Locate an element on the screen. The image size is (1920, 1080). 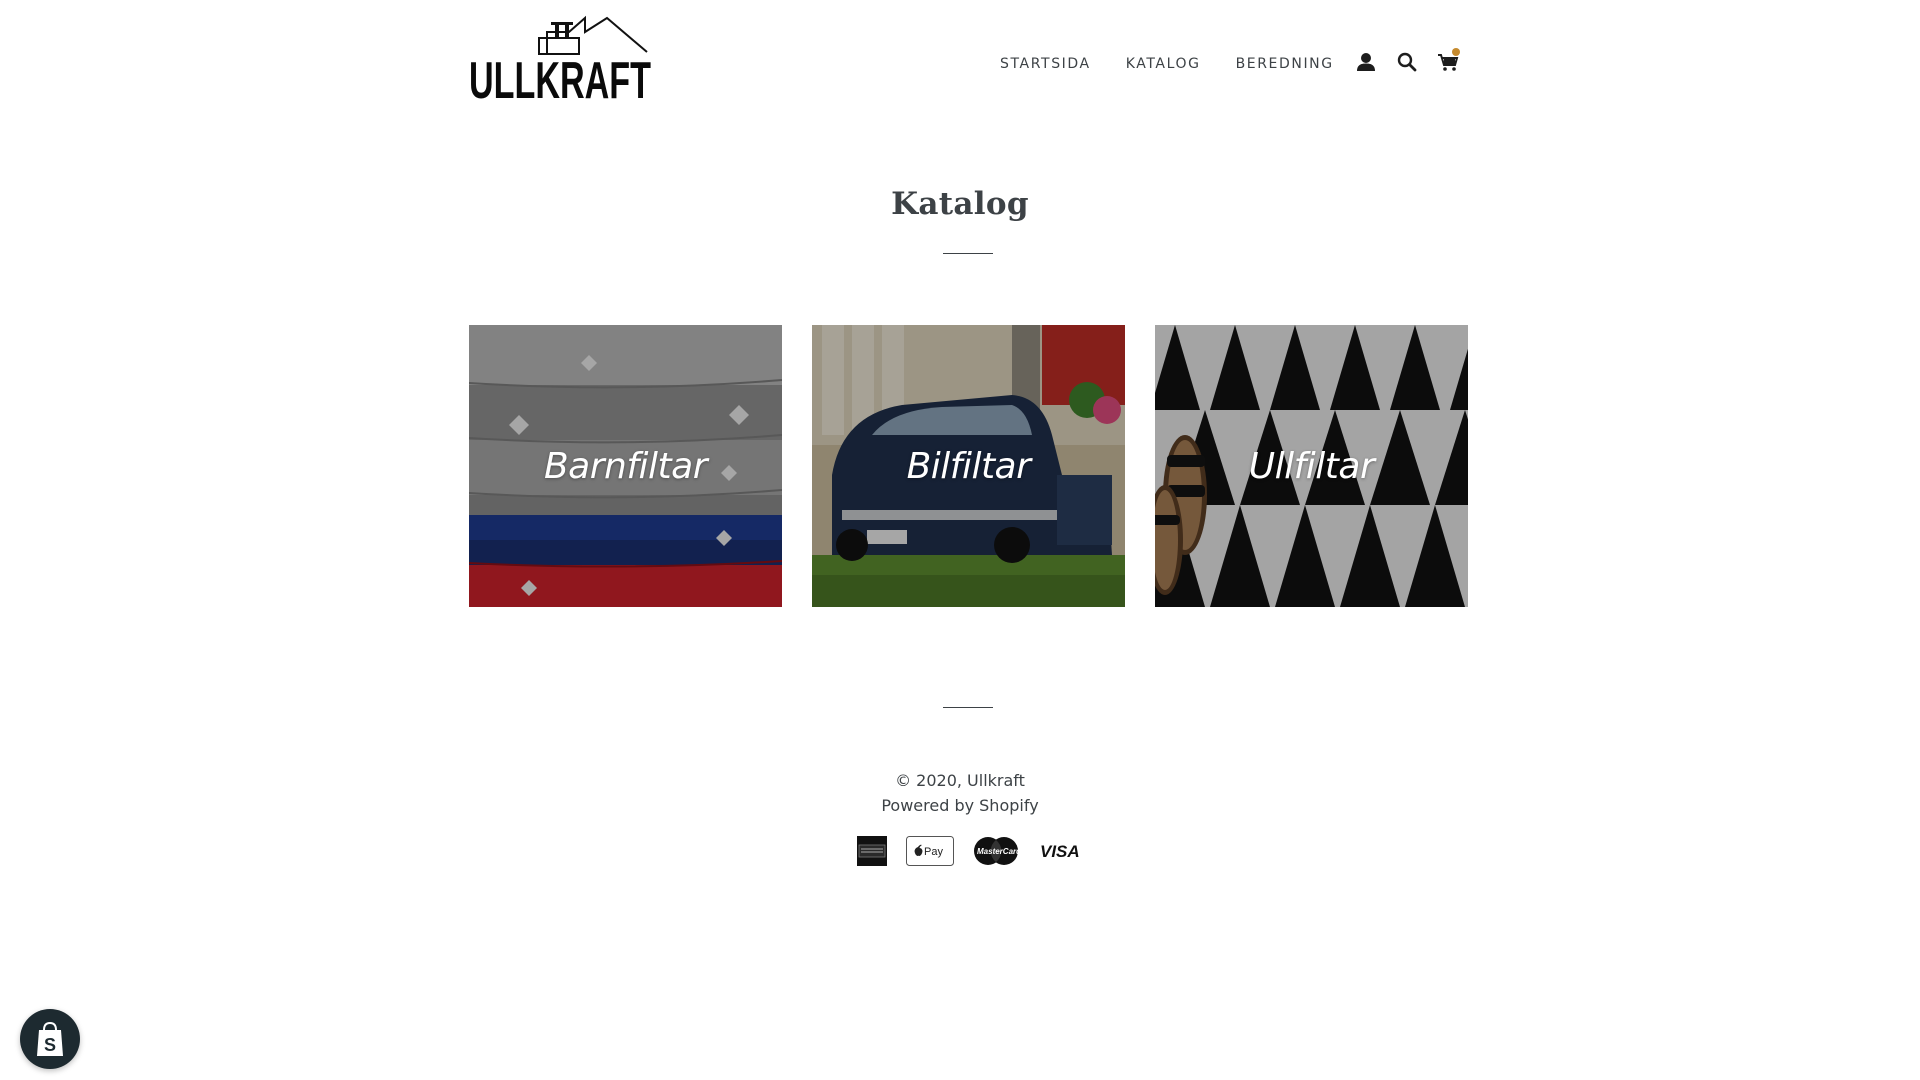
collection-grid: Barnfiltar Bilfiltar Ullfiltar is located at coordinates (968, 466).